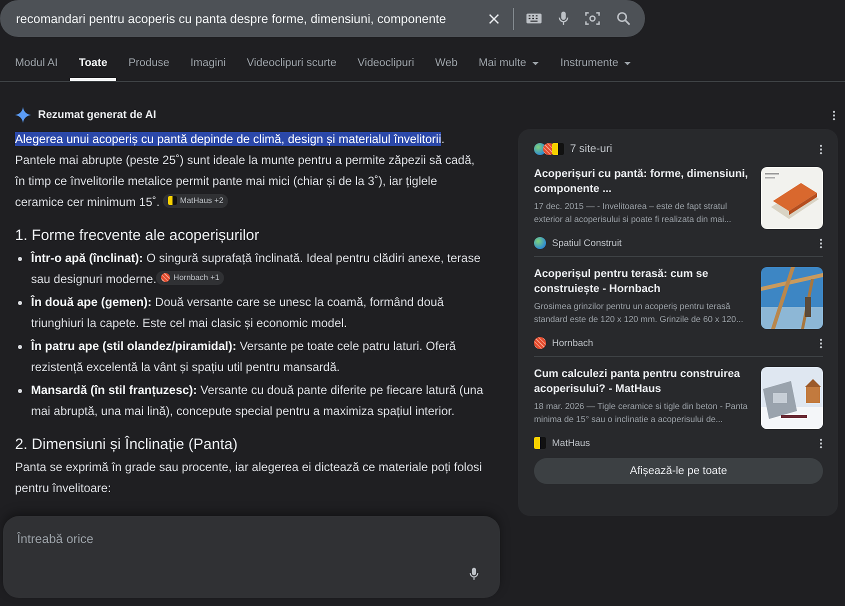 Image resolution: width=845 pixels, height=606 pixels. What do you see at coordinates (148, 66) in the screenshot?
I see `search-tab: Produse` at bounding box center [148, 66].